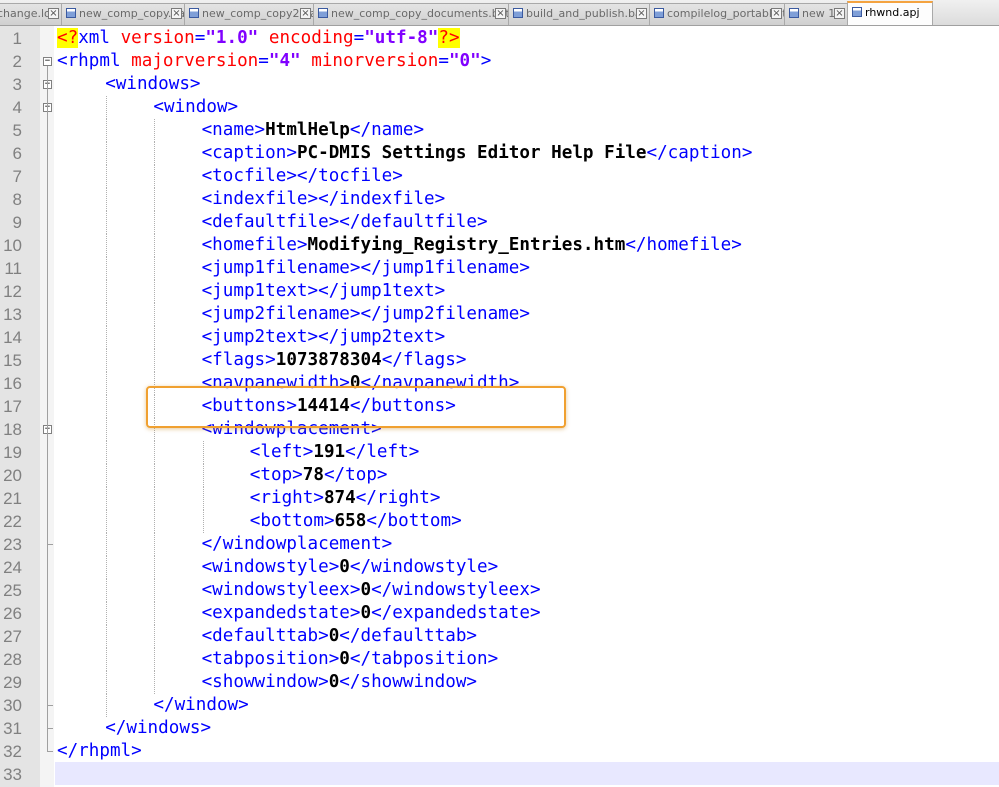  I want to click on code-token: </right>, so click(398, 498).